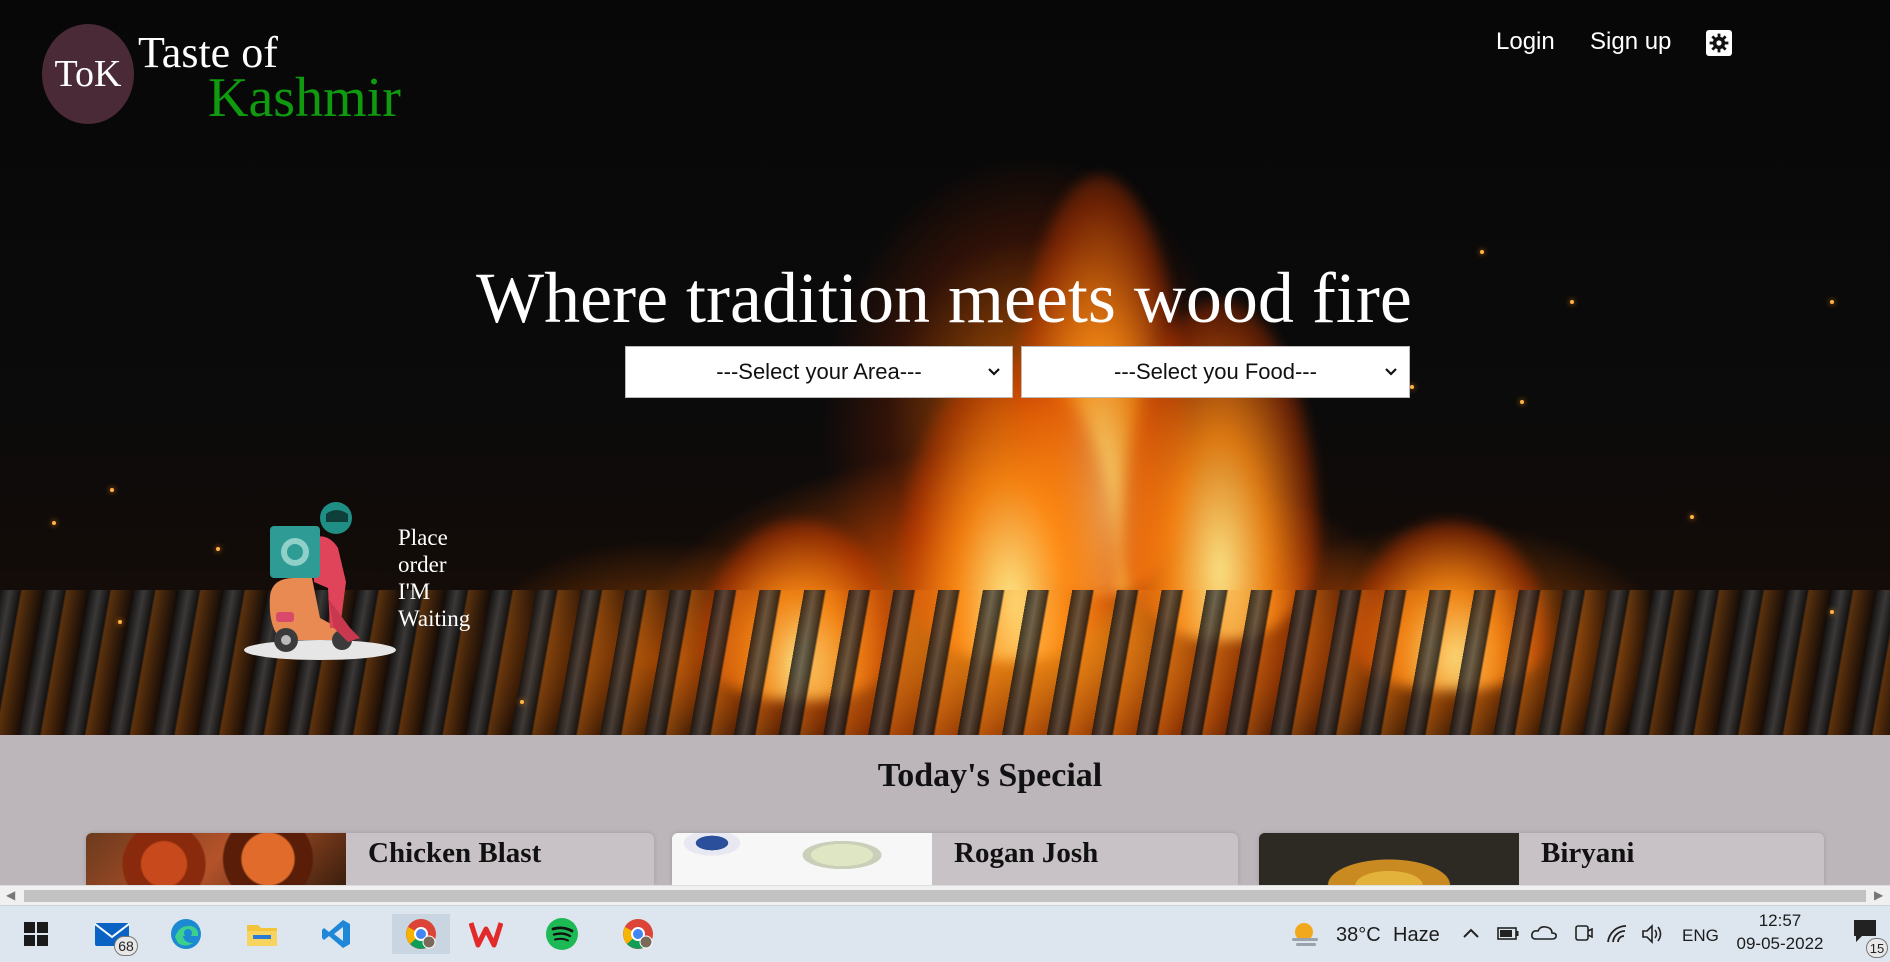 The height and width of the screenshot is (962, 1890). Describe the element at coordinates (1652, 934) in the screenshot. I see `volume-icon` at that location.